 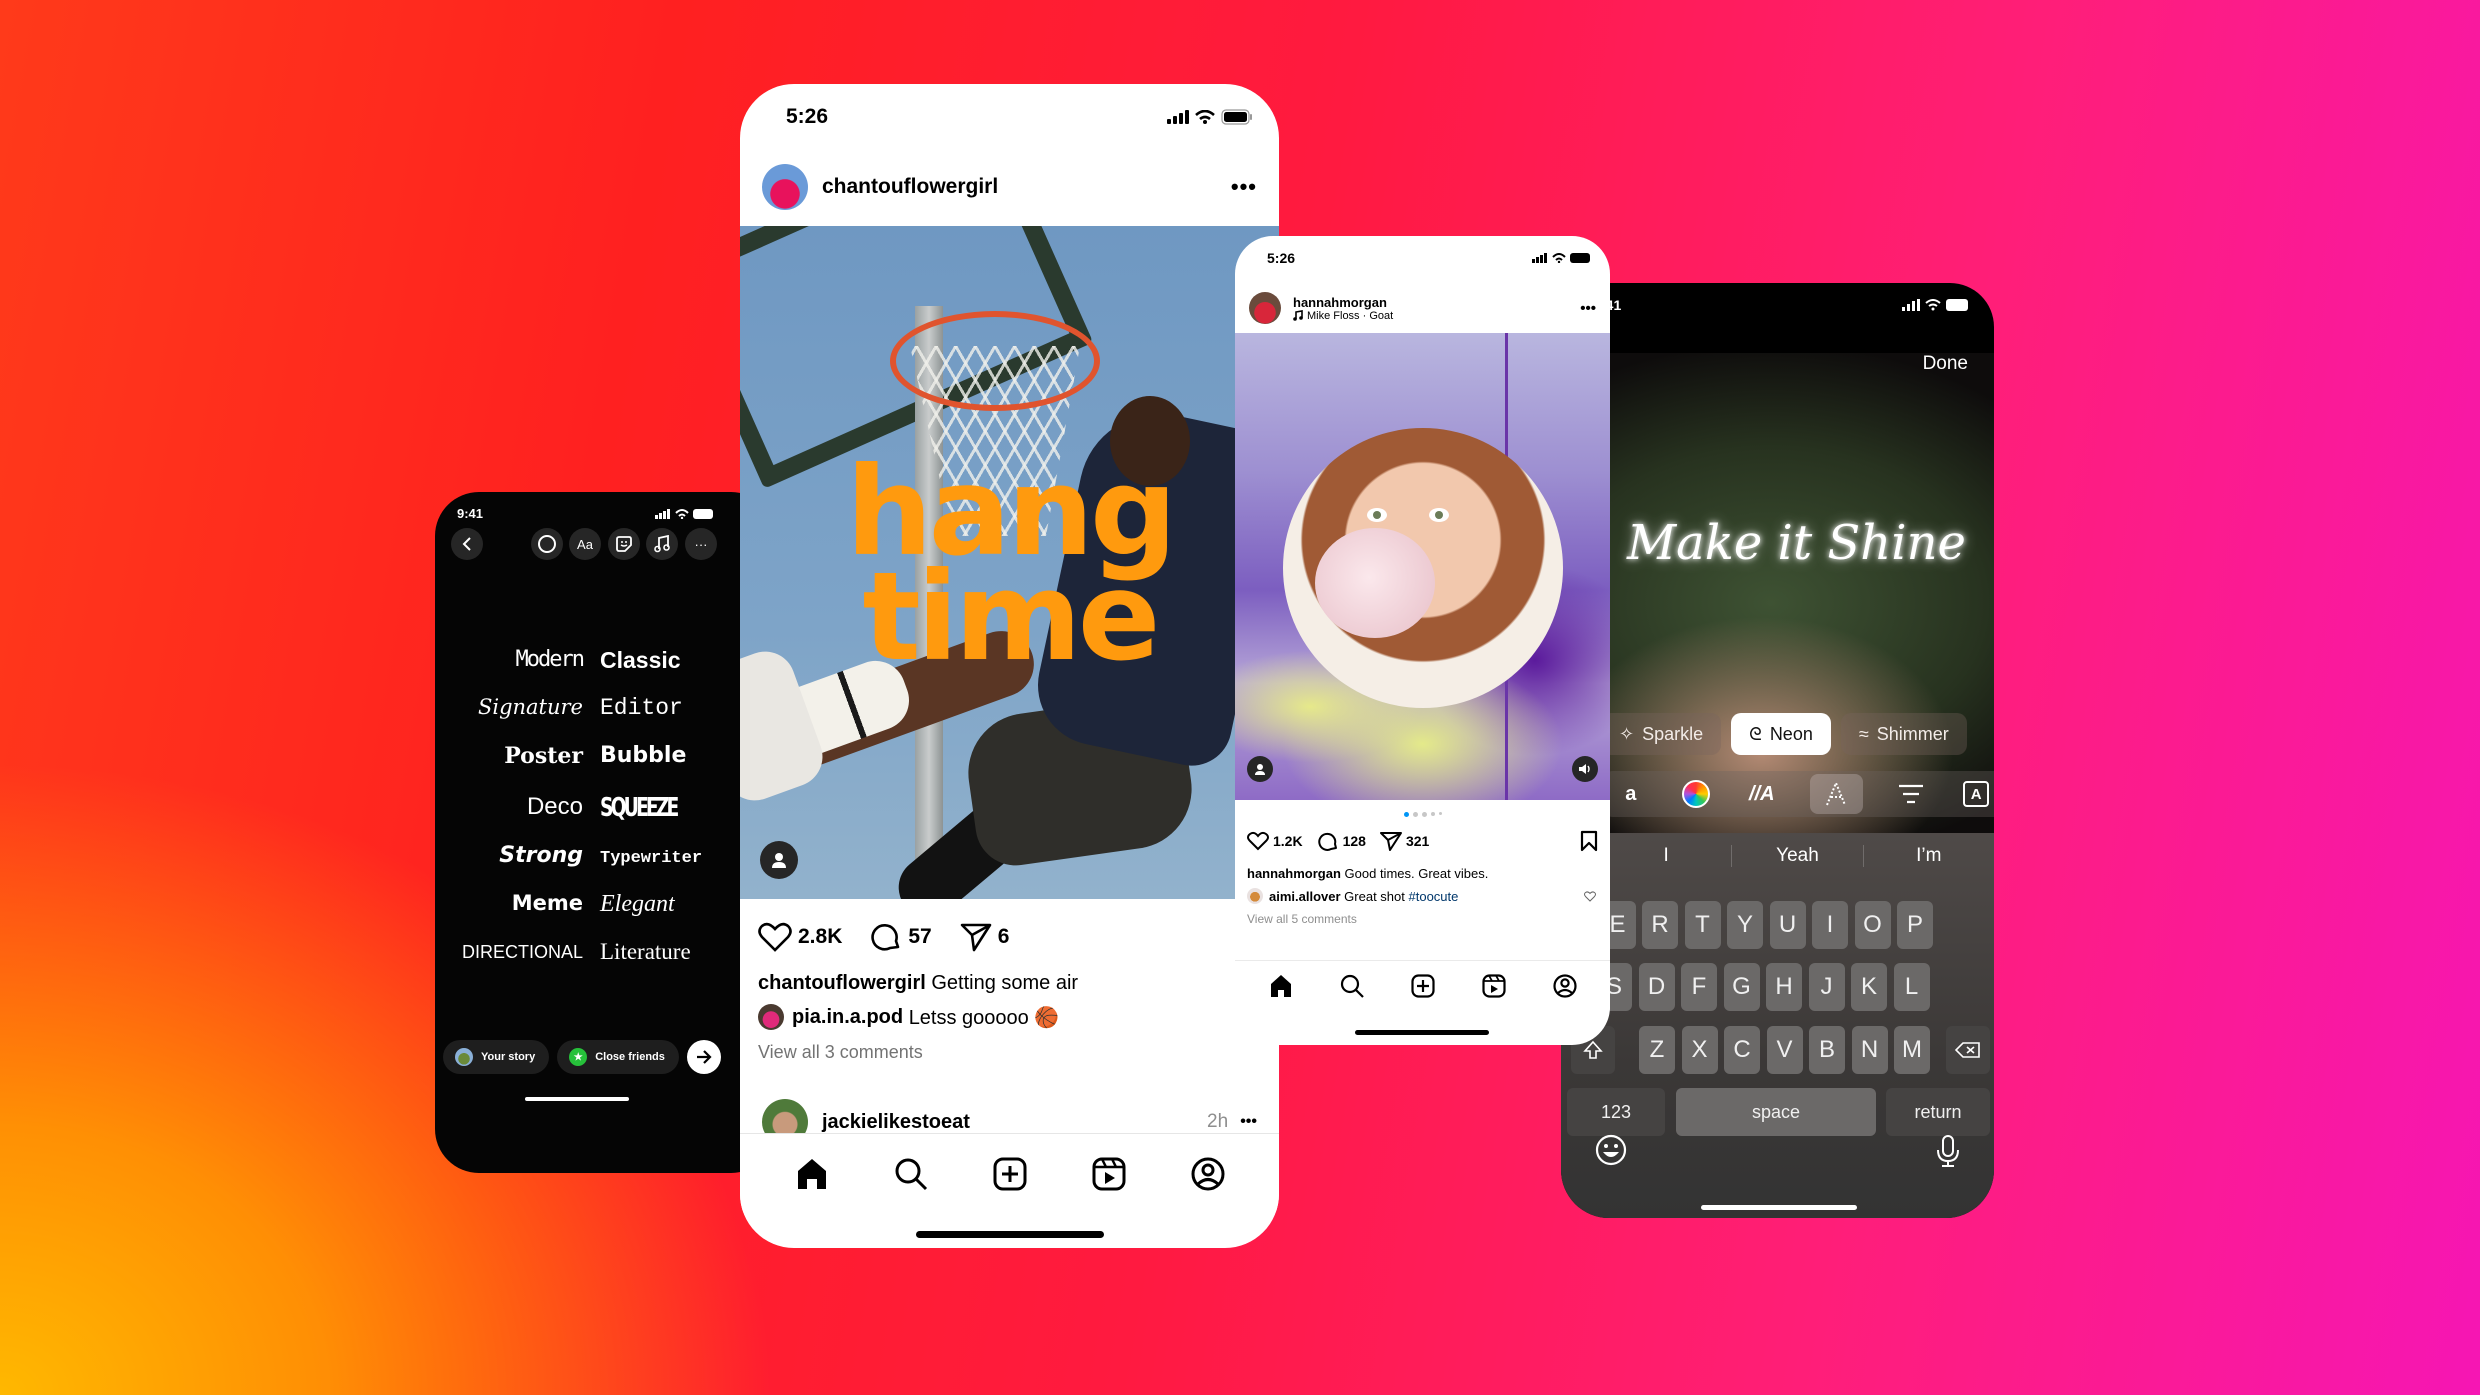 I want to click on font-option-editor: Editor, so click(x=641, y=708).